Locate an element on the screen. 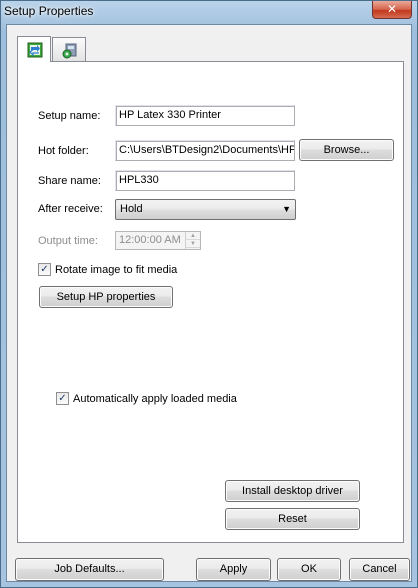  gear-printer-icon is located at coordinates (69, 51).